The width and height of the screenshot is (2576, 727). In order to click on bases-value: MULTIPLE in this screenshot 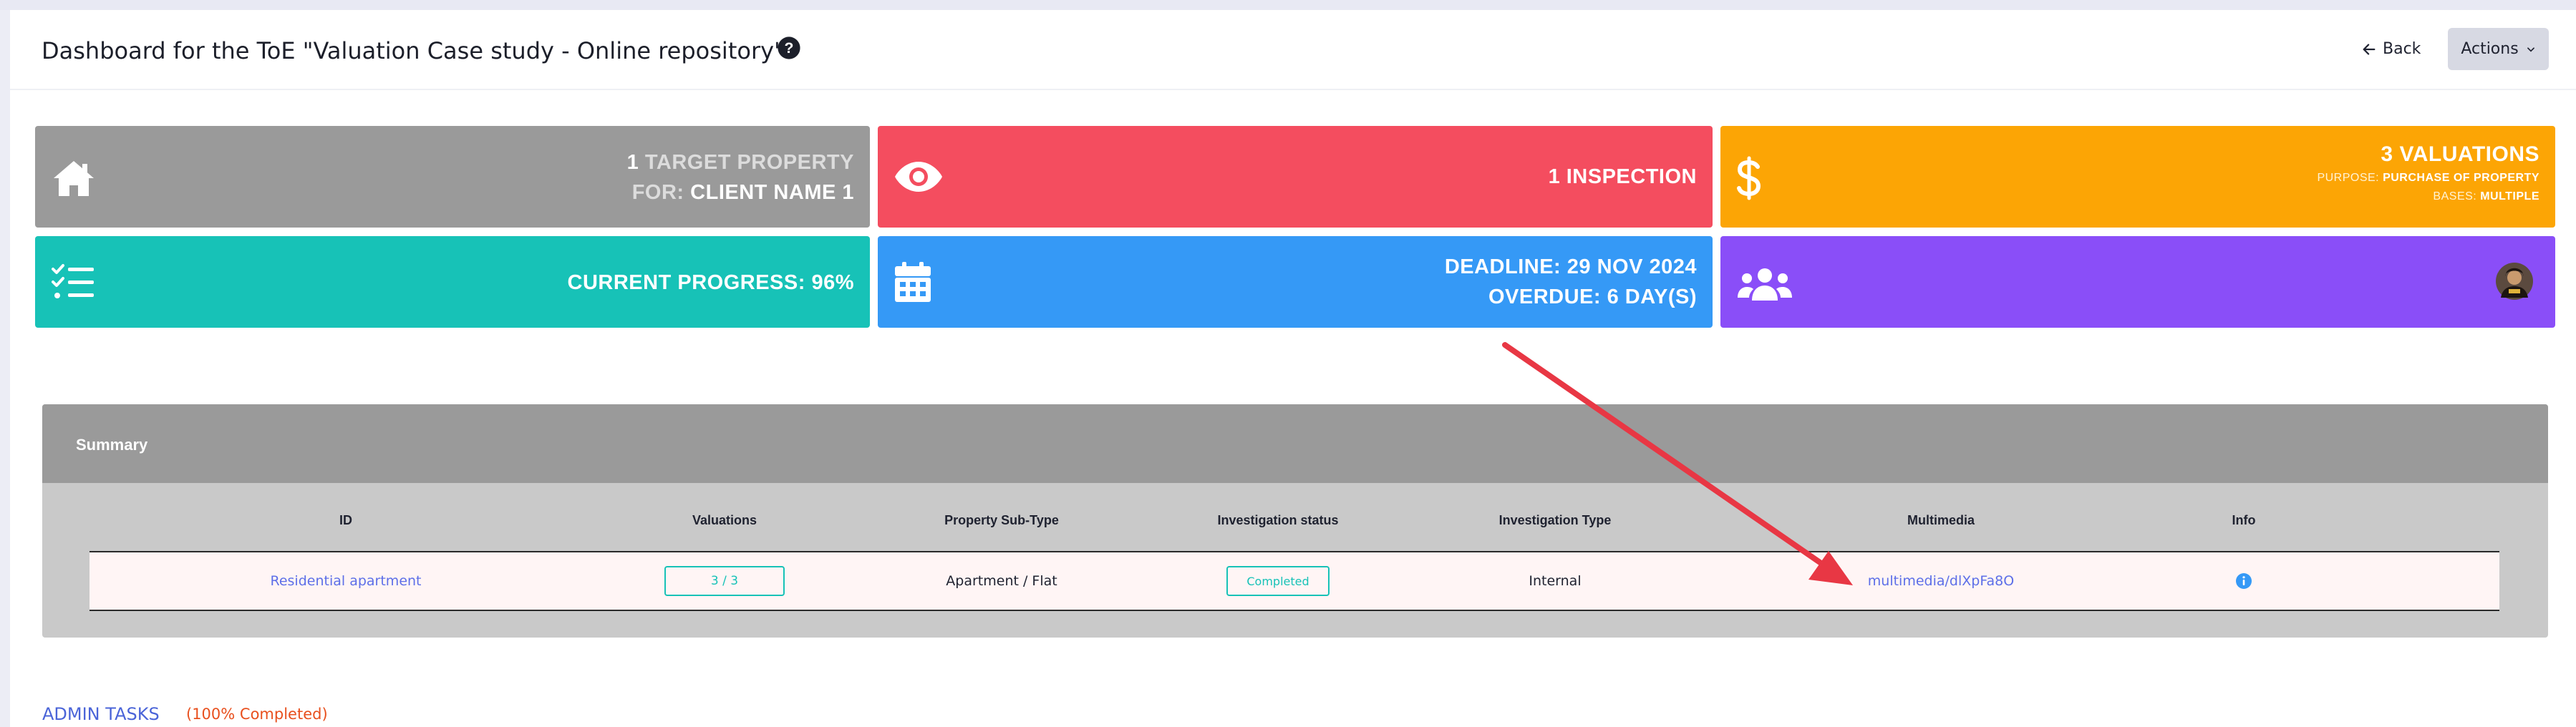, I will do `click(2509, 196)`.